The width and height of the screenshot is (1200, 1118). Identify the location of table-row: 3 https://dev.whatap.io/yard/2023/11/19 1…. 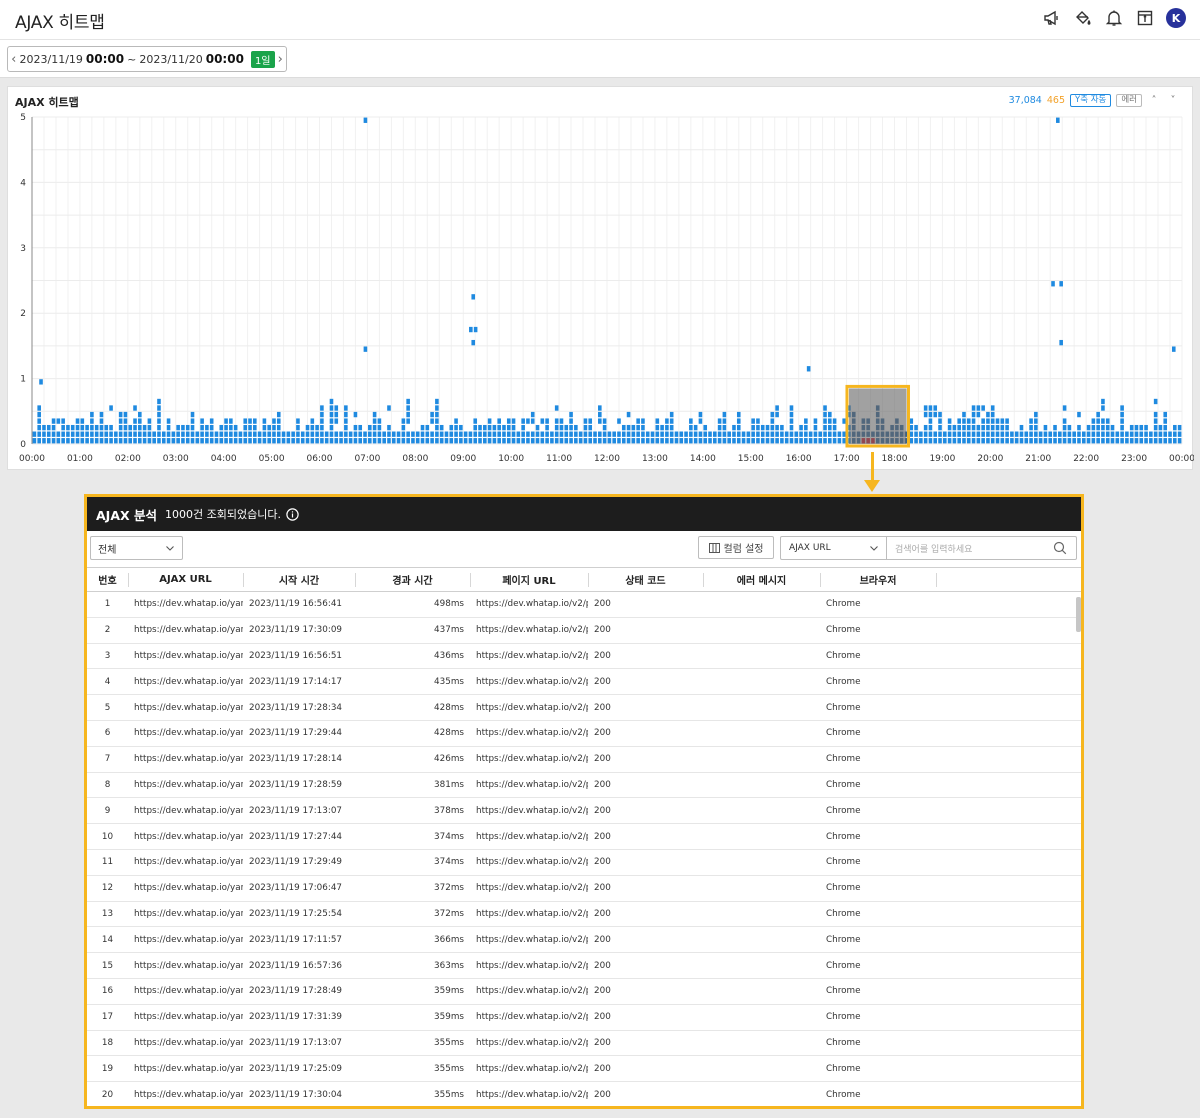
(584, 656).